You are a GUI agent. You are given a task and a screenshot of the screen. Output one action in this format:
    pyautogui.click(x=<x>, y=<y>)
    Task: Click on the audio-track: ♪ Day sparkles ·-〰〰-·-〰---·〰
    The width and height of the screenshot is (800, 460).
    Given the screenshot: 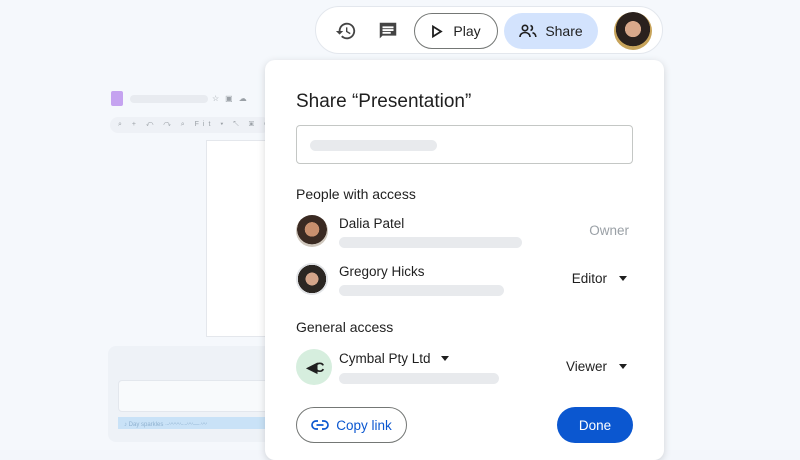 What is the action you would take?
    pyautogui.click(x=198, y=423)
    